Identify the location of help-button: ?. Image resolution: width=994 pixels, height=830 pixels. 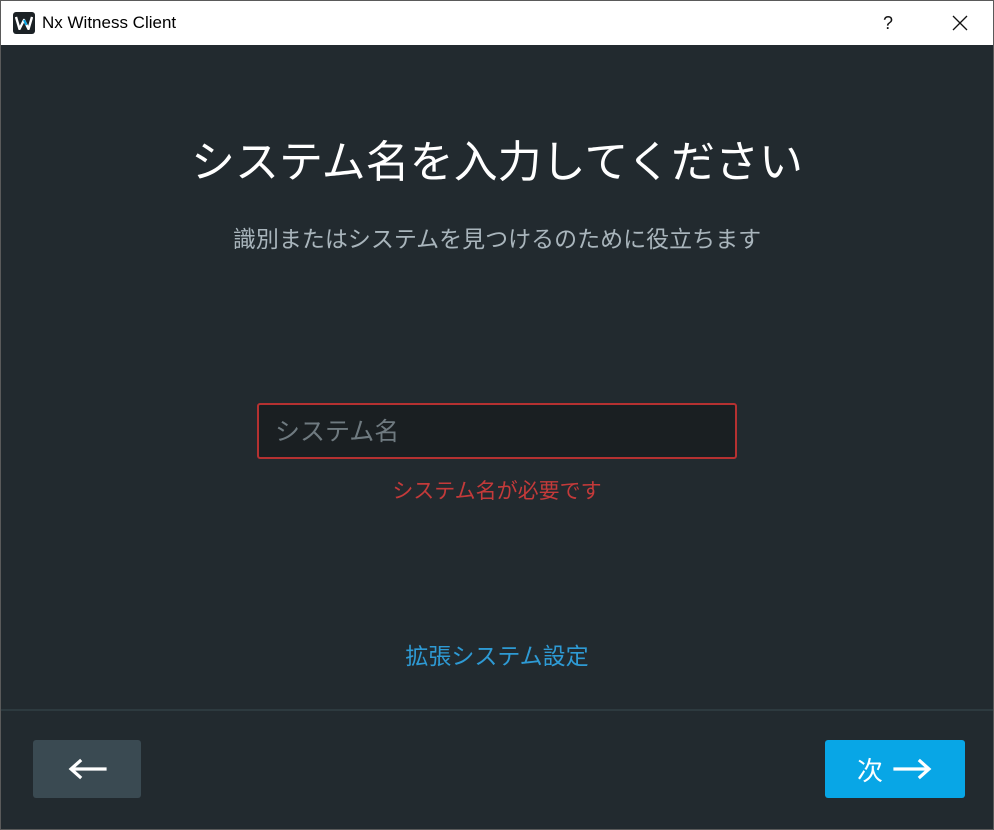
(888, 23).